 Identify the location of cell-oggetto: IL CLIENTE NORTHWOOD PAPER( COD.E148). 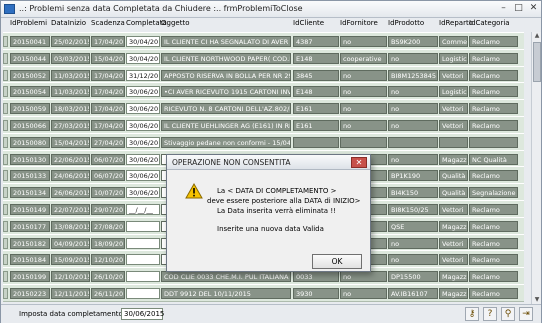
(226, 58).